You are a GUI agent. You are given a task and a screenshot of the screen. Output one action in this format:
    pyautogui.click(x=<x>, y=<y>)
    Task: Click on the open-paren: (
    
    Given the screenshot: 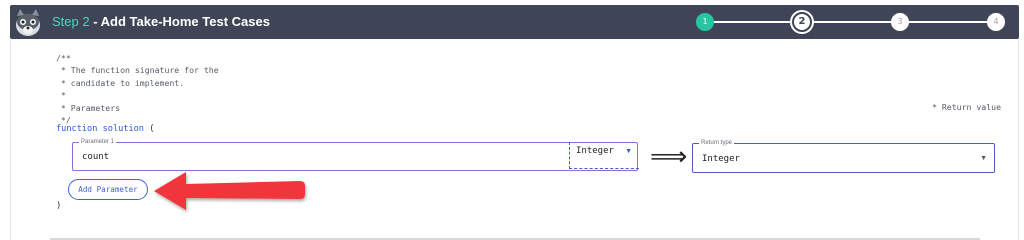 What is the action you would take?
    pyautogui.click(x=152, y=129)
    